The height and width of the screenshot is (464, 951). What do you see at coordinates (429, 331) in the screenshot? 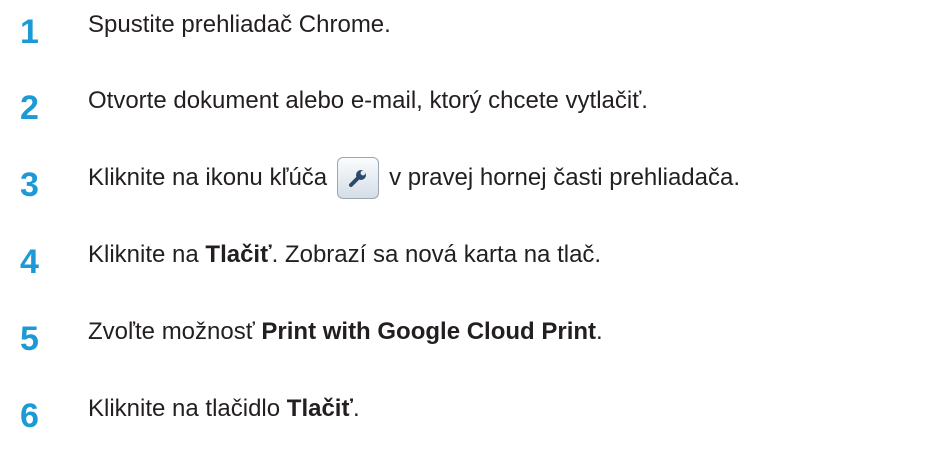
I see `step-text-bold: Print with Google Cloud Print` at bounding box center [429, 331].